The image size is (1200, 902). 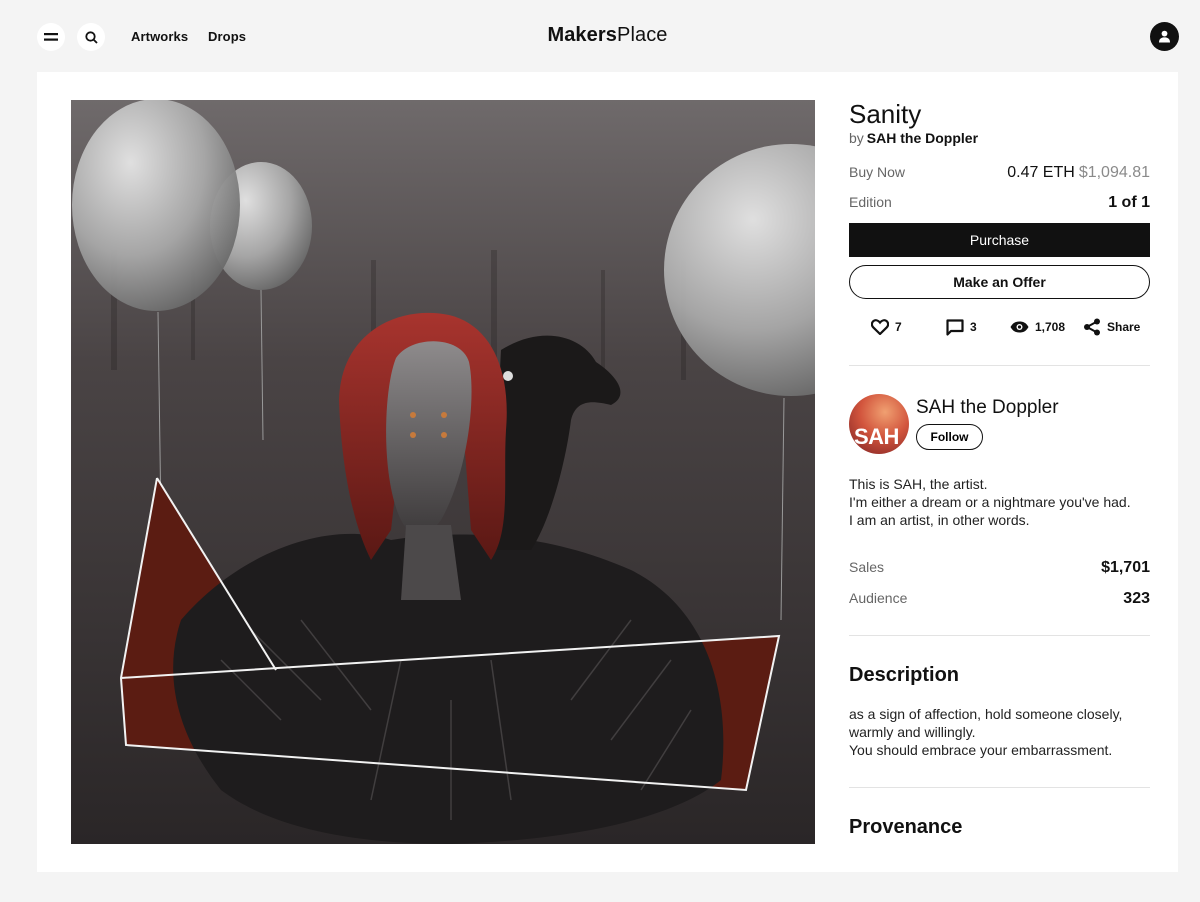 What do you see at coordinates (981, 750) in the screenshot?
I see `description-line: You should embrace your embarrassment.` at bounding box center [981, 750].